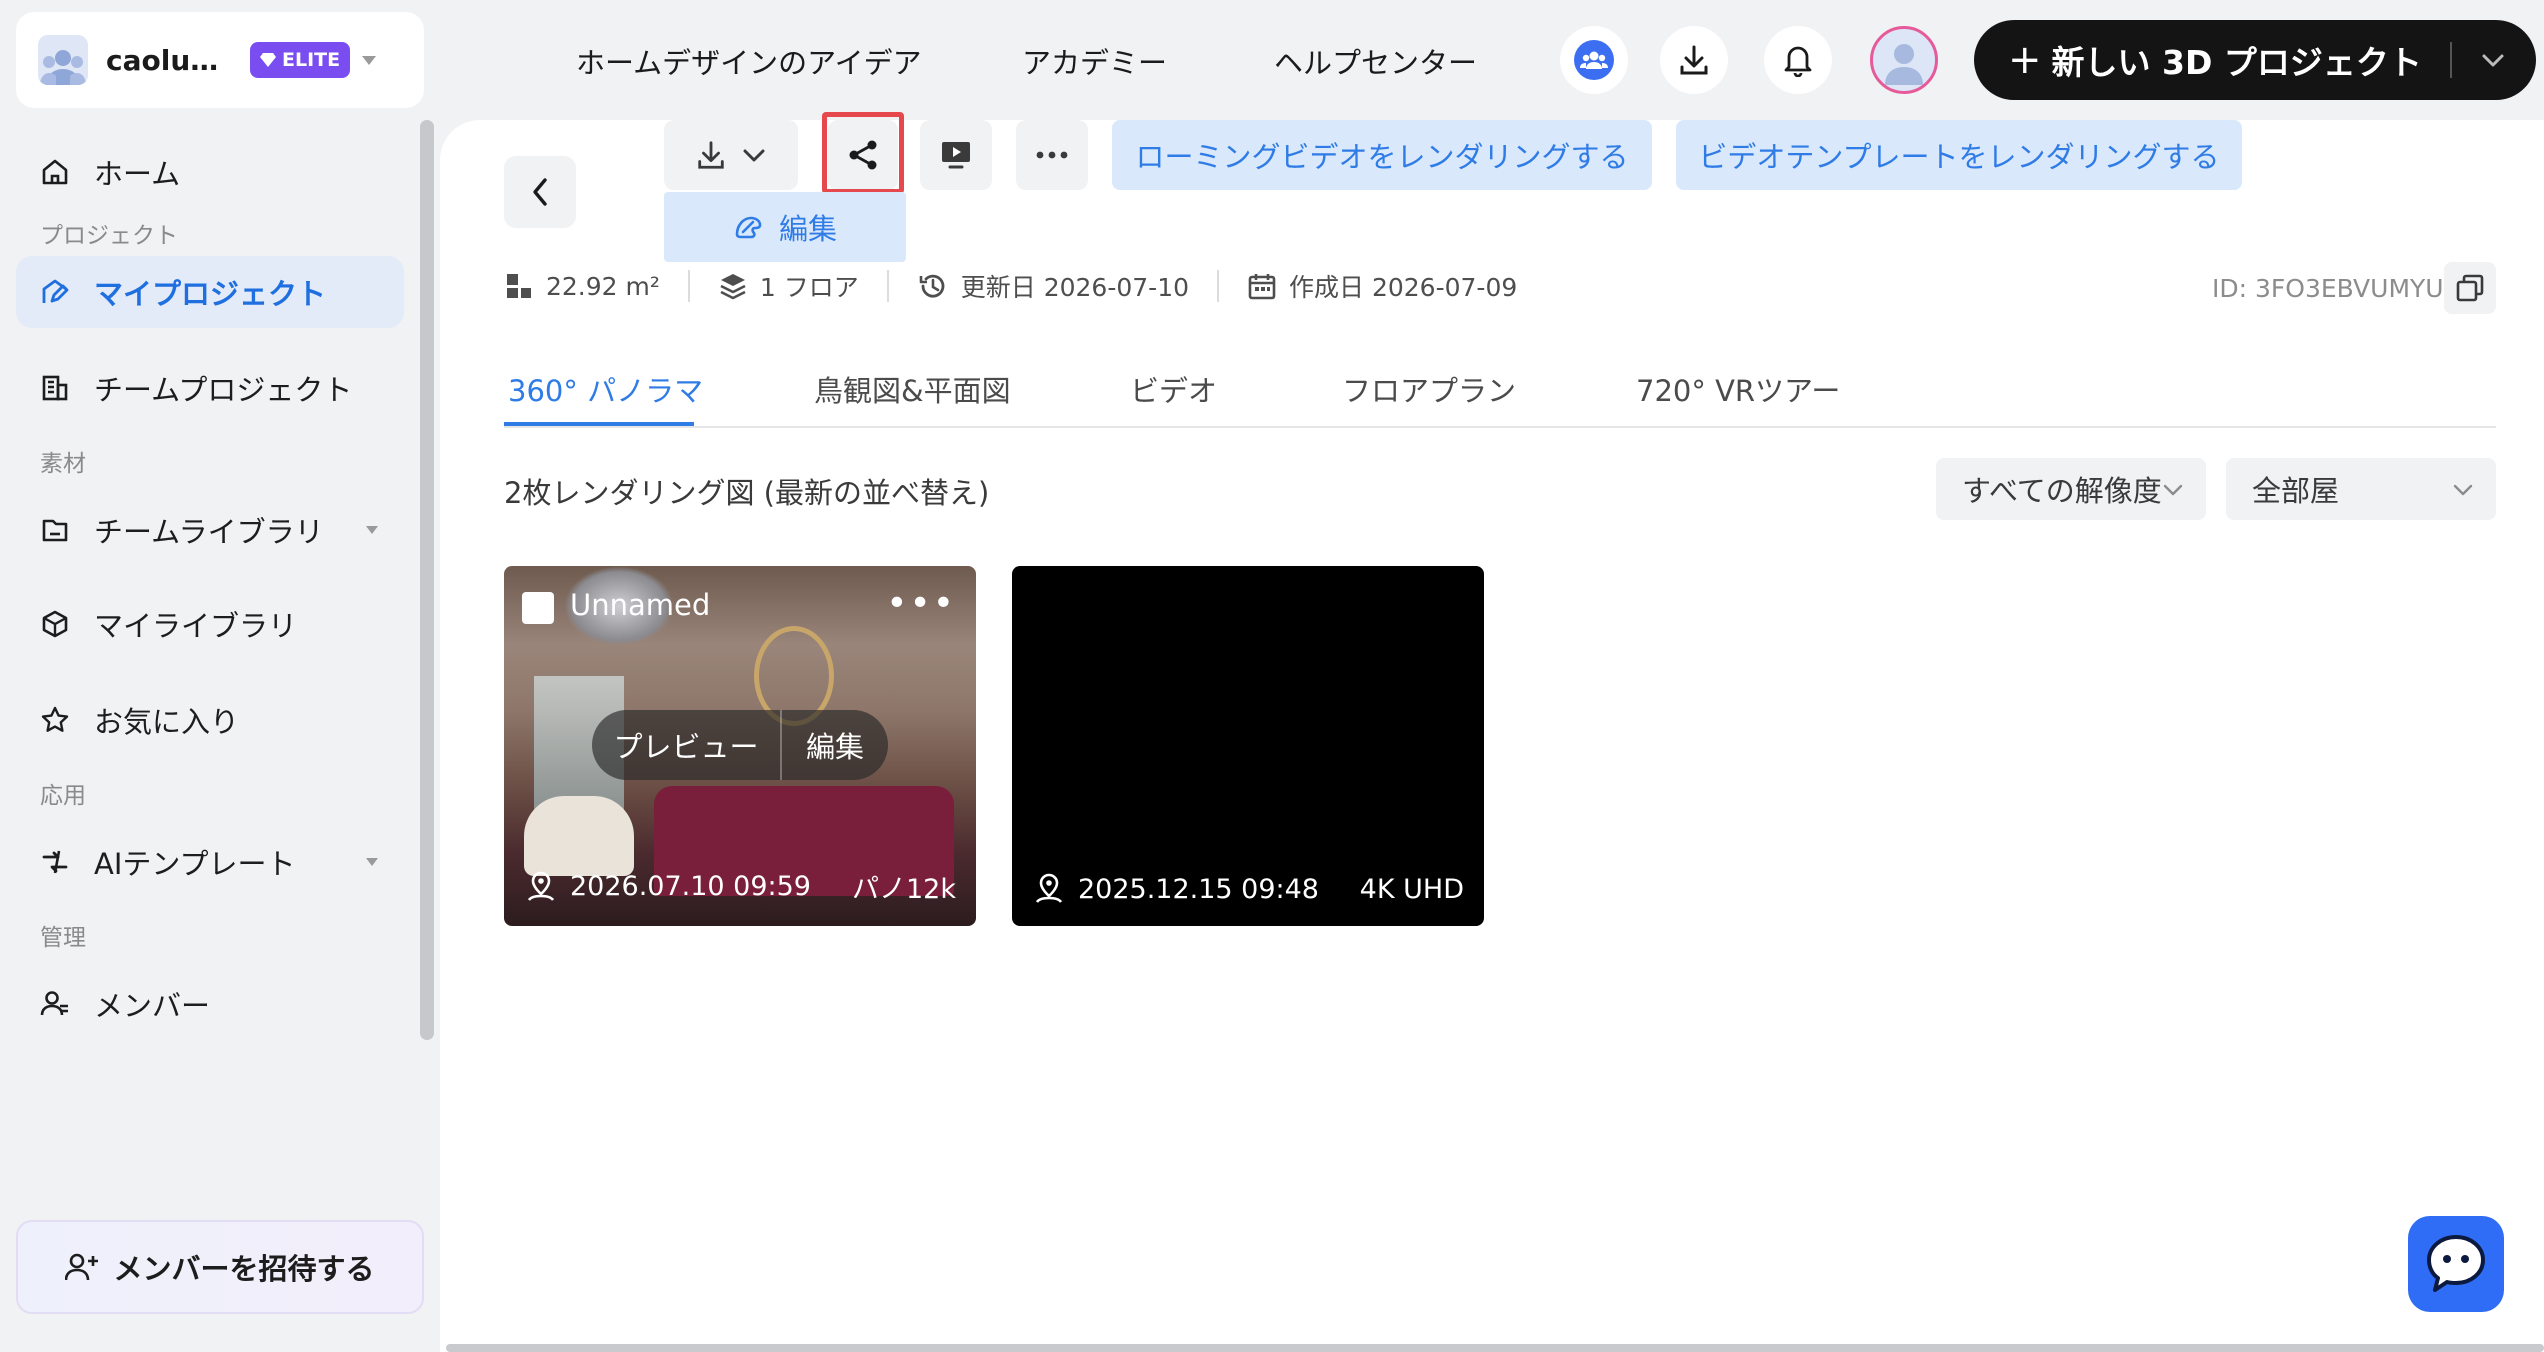  What do you see at coordinates (63, 938) in the screenshot?
I see `sidebar-section-manage: 管理` at bounding box center [63, 938].